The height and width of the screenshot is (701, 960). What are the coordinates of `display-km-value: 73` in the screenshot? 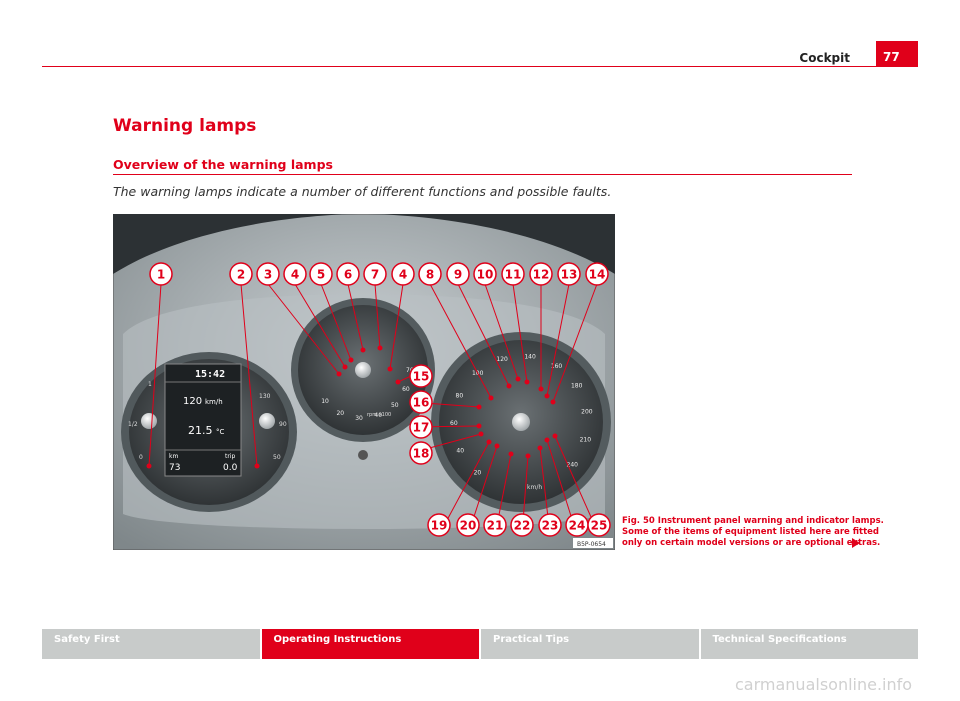 It's located at (174, 468).